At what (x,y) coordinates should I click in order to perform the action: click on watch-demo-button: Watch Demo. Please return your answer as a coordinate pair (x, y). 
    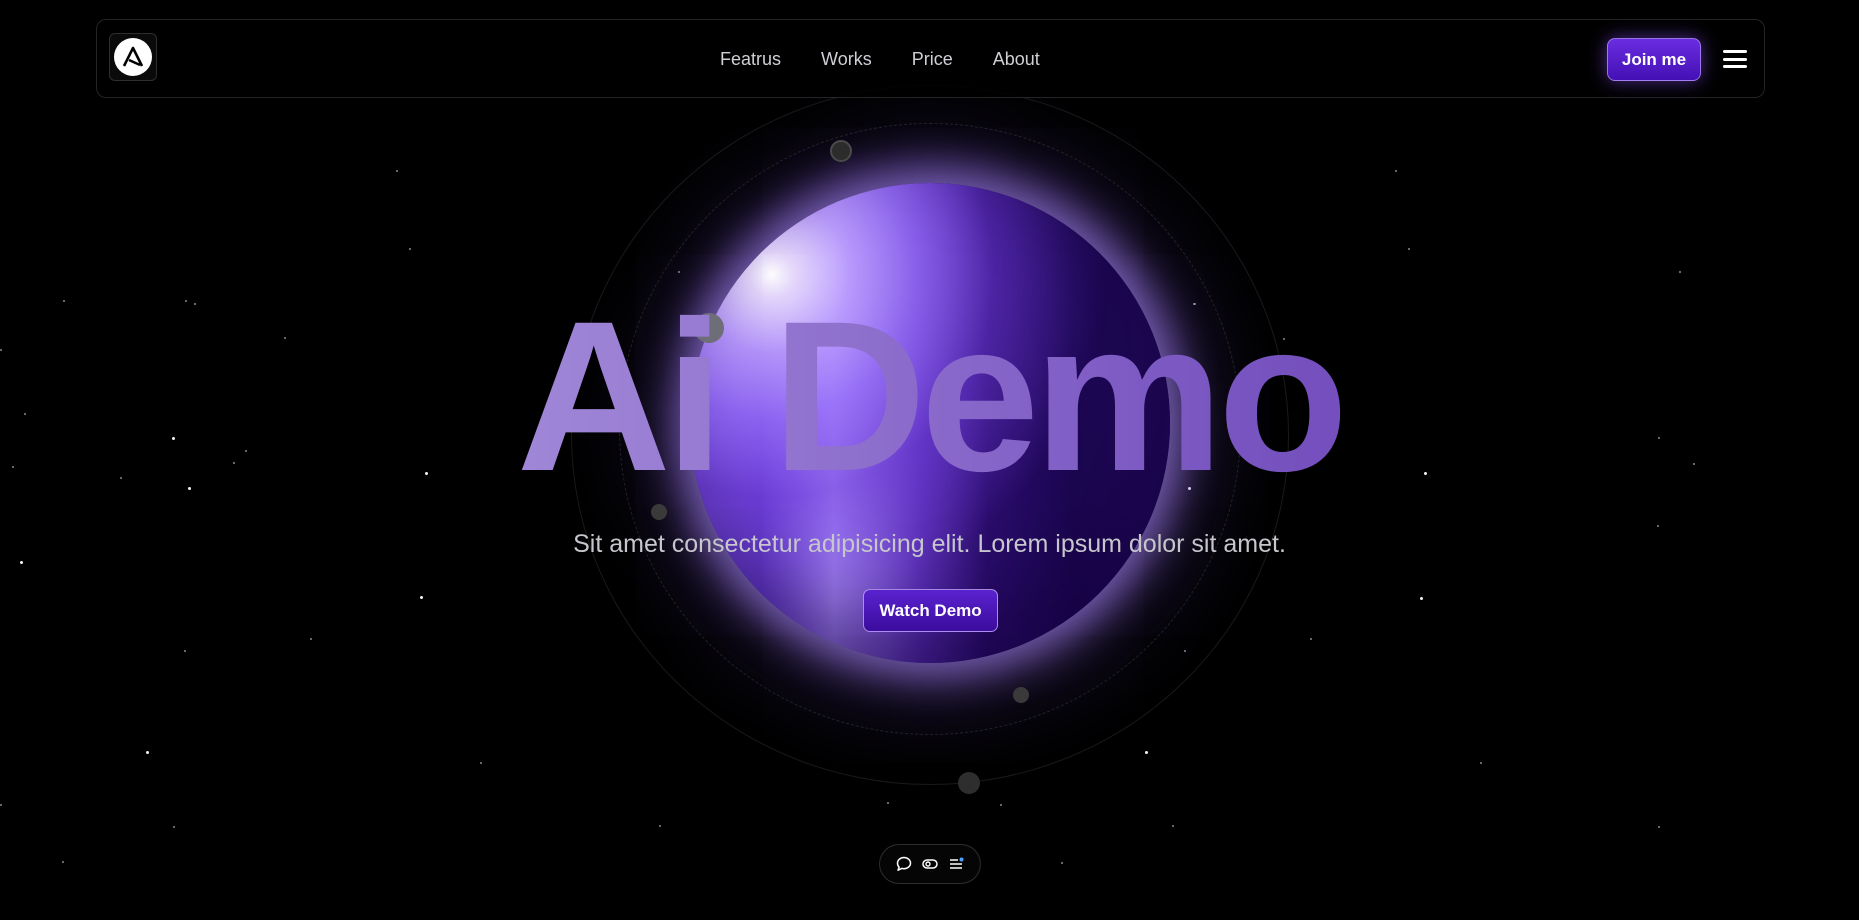
    Looking at the image, I should click on (930, 610).